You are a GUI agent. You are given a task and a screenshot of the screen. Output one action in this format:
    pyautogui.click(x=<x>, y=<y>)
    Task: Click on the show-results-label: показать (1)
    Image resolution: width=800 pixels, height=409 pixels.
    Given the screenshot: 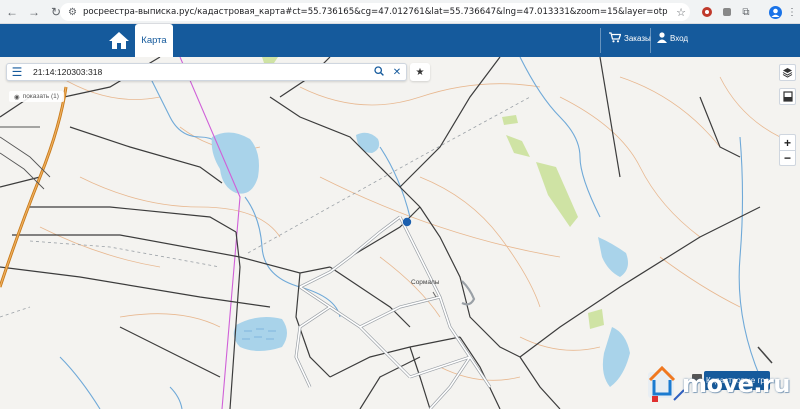 What is the action you would take?
    pyautogui.click(x=40, y=96)
    